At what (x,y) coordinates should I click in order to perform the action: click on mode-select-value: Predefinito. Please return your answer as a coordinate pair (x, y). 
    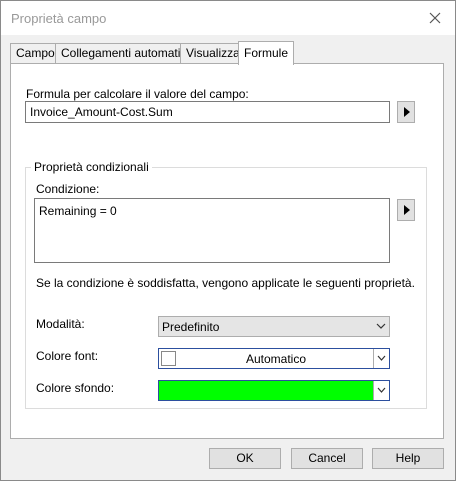
    Looking at the image, I should click on (191, 327).